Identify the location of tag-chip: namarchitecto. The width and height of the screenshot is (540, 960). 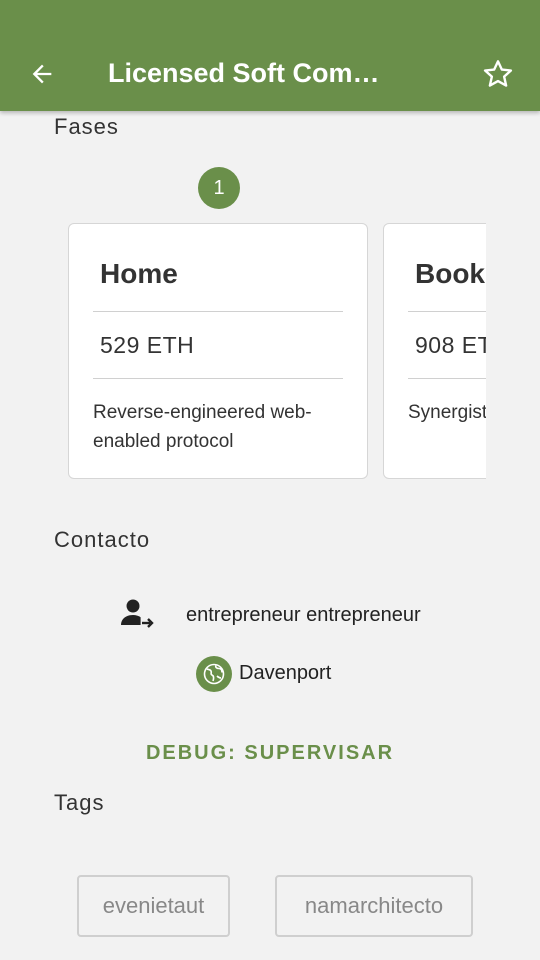
(374, 906).